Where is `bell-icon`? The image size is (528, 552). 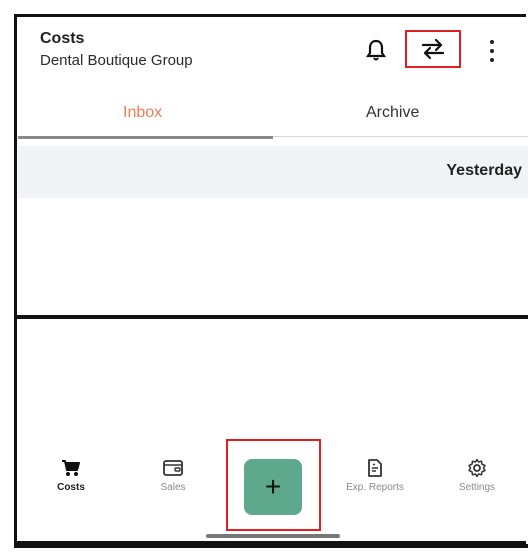 bell-icon is located at coordinates (376, 50).